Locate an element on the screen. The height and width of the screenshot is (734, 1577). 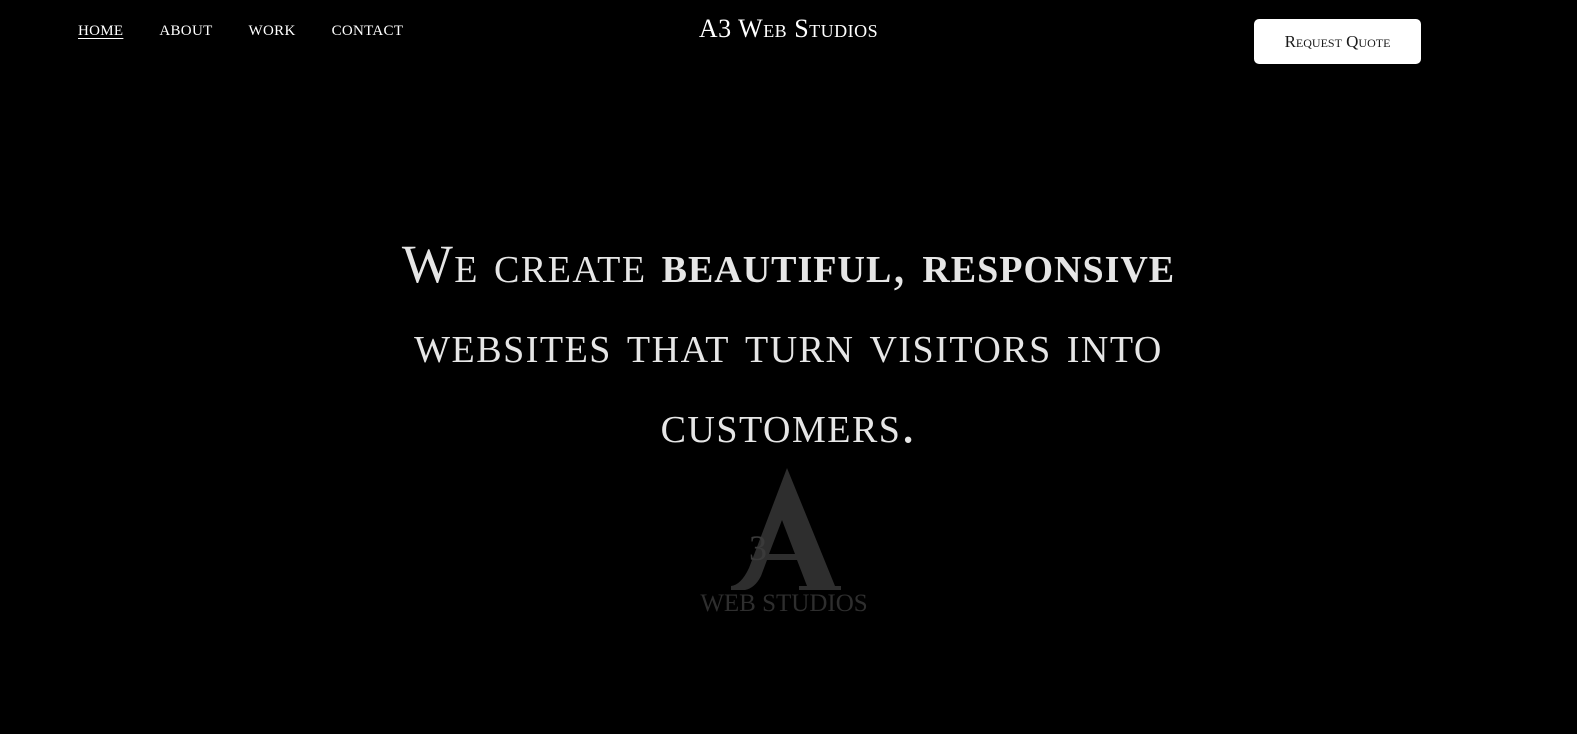
site-title-text: A3 Web Studios is located at coordinates (788, 29).